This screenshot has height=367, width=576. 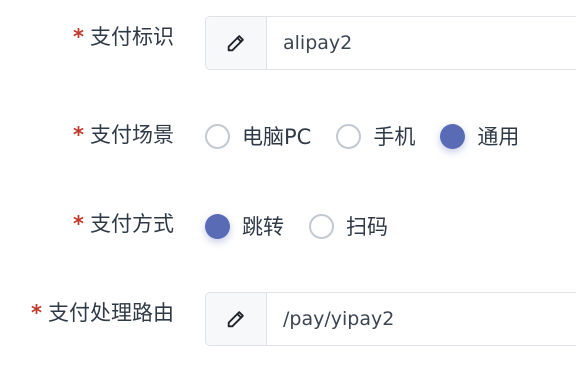 I want to click on pay-scene-label: * 支付场景, so click(x=123, y=135).